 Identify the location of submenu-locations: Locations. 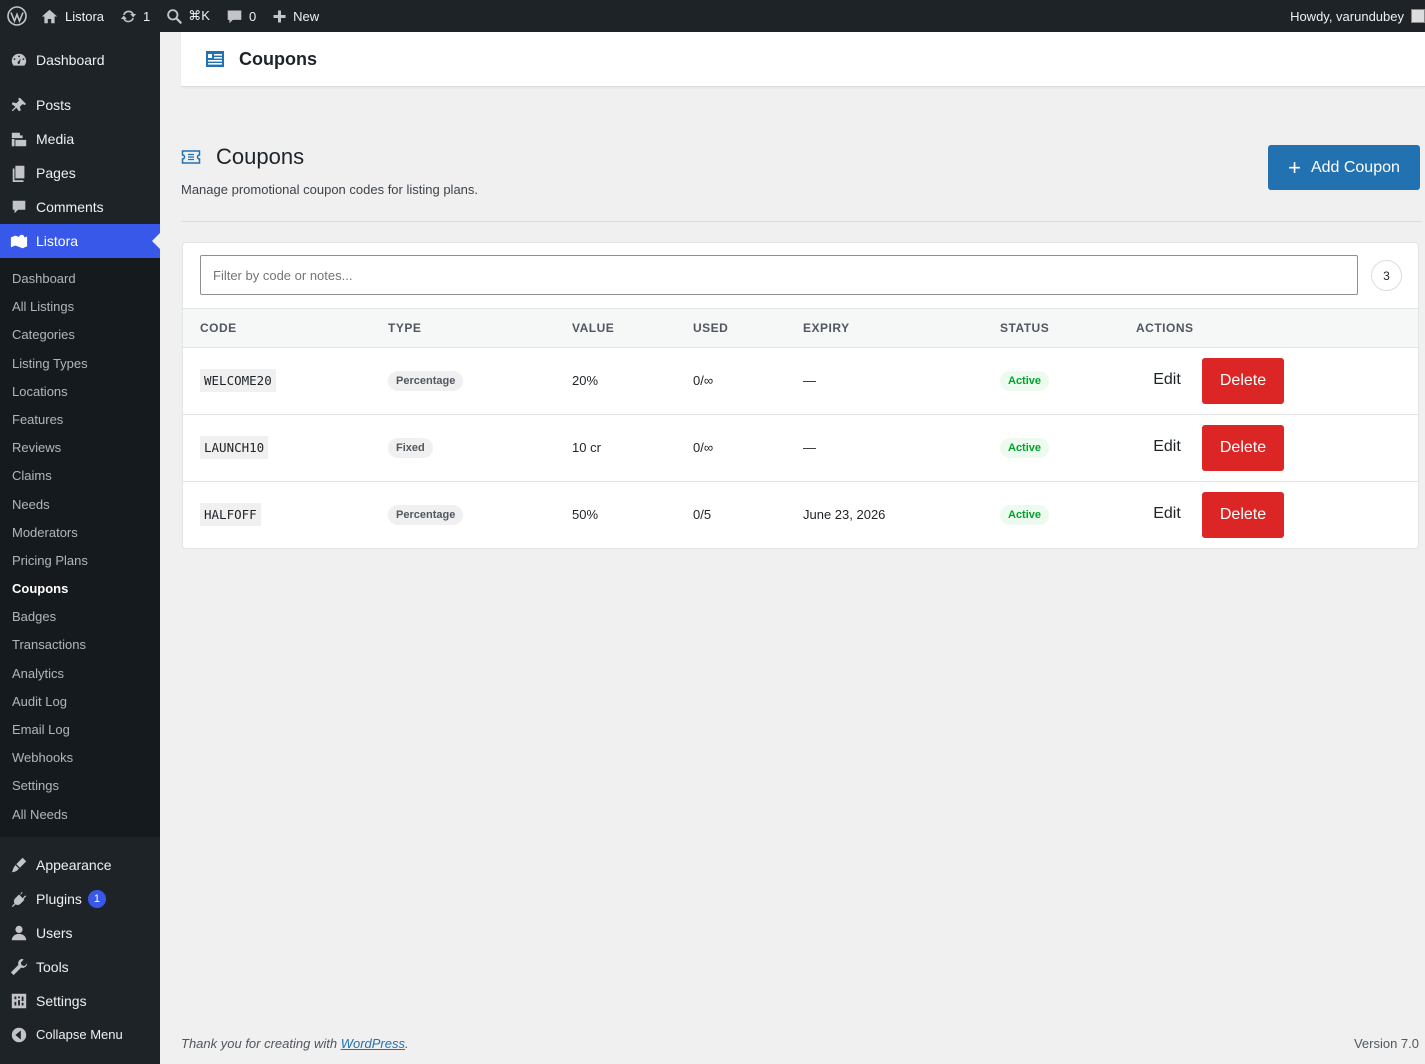
(80, 392).